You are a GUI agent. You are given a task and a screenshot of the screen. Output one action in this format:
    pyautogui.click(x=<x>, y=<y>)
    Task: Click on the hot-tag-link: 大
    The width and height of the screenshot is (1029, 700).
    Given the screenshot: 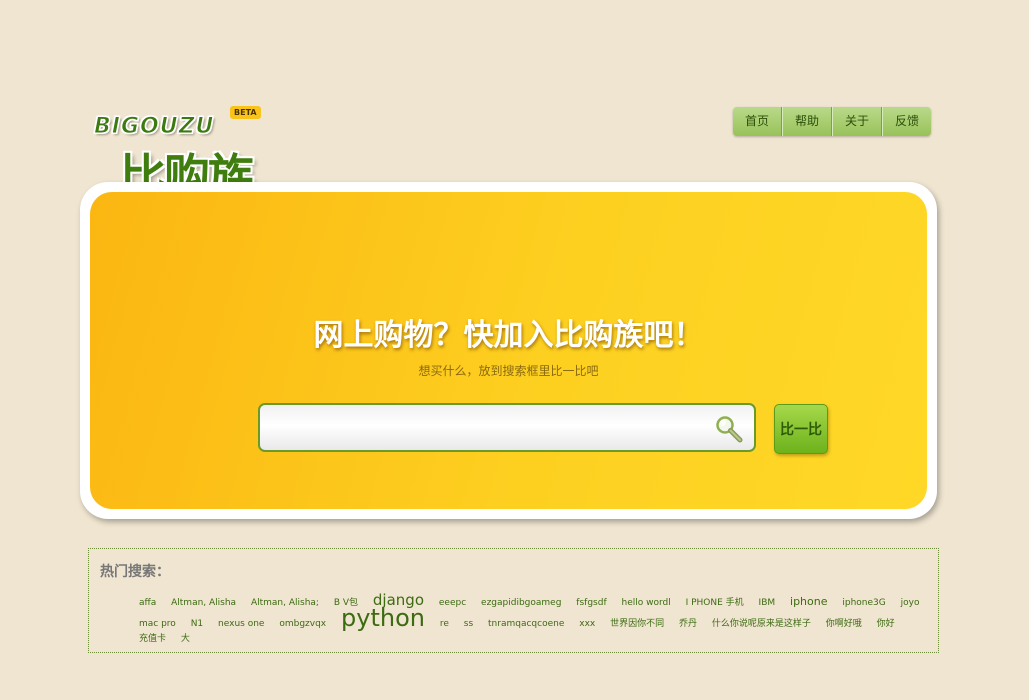 What is the action you would take?
    pyautogui.click(x=185, y=639)
    